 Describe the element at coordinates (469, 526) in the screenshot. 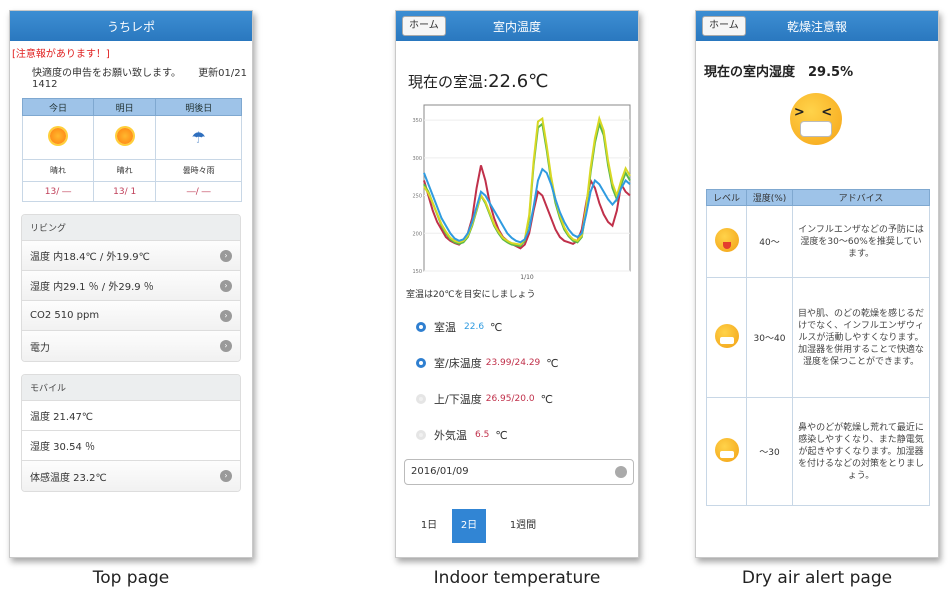

I see `range-2-day-button: 2日` at that location.